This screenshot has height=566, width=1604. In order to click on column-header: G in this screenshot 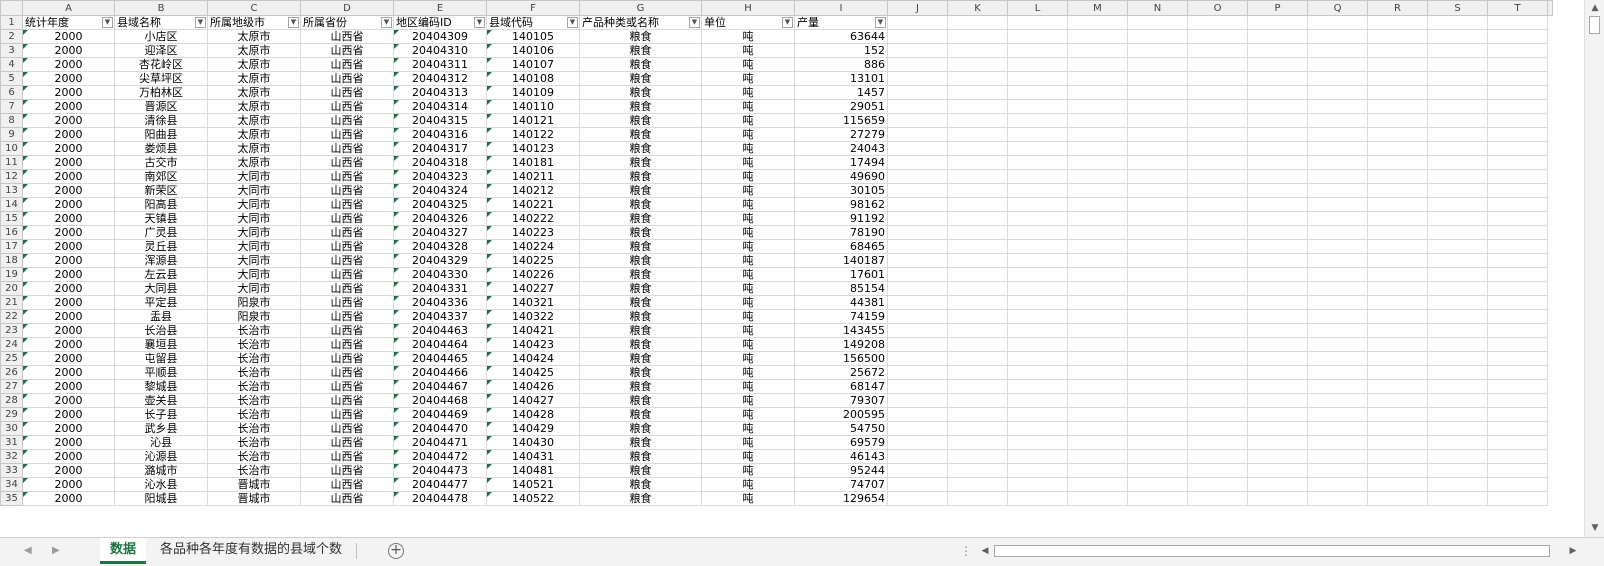, I will do `click(640, 8)`.